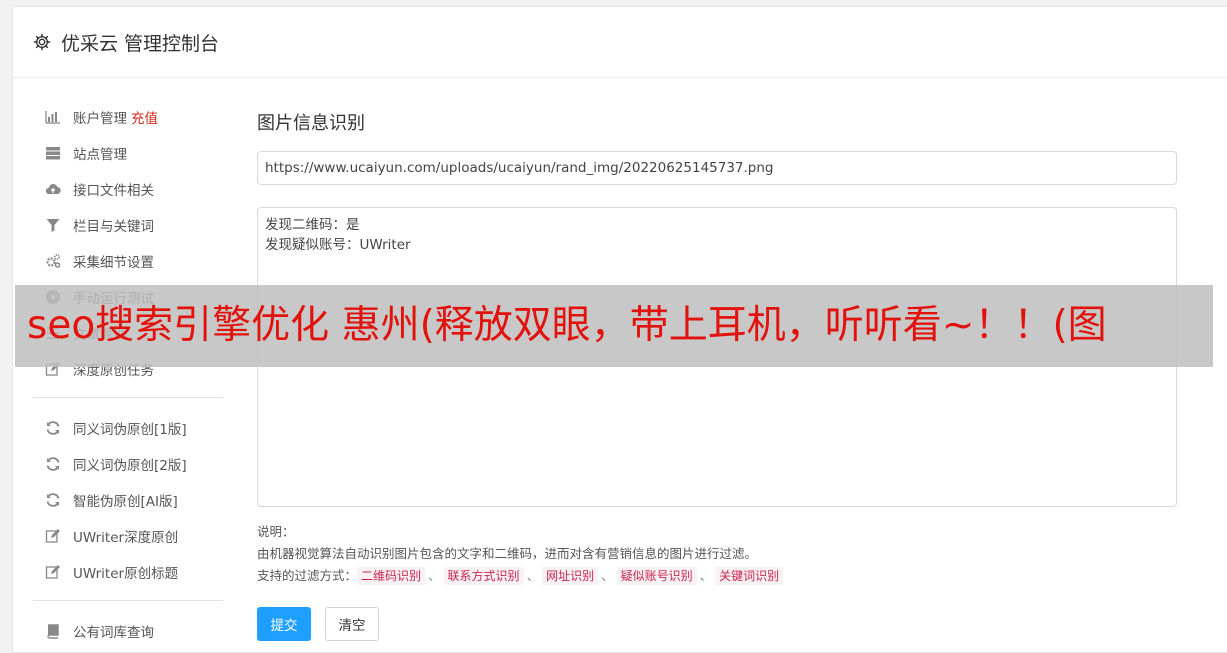 Image resolution: width=1227 pixels, height=653 pixels. Describe the element at coordinates (749, 576) in the screenshot. I see `filter-tag: 关键词识别` at that location.